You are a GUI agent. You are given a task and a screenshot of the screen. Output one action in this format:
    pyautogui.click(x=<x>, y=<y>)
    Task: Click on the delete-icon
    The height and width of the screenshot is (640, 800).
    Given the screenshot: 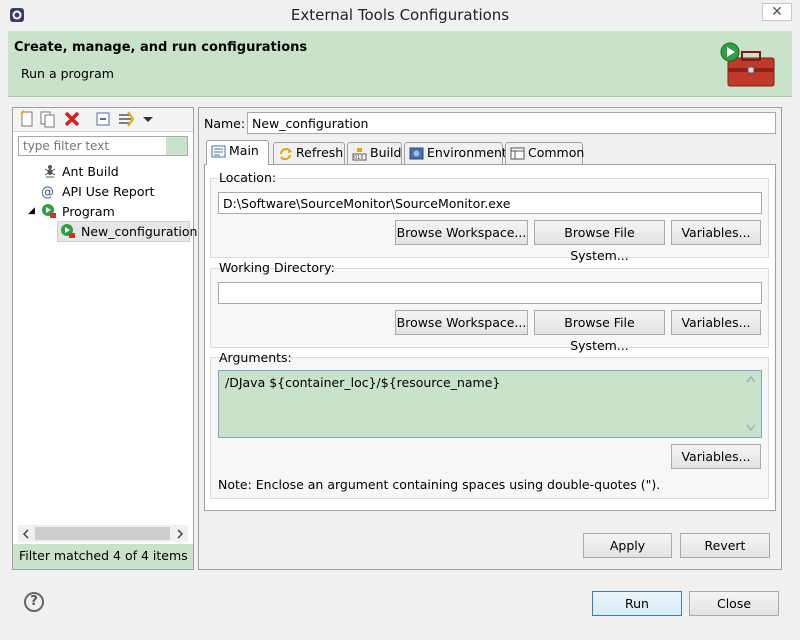 What is the action you would take?
    pyautogui.click(x=72, y=119)
    